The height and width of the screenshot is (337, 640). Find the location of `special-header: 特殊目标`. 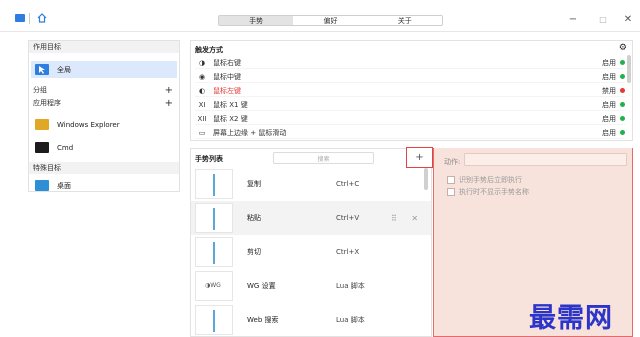

special-header: 特殊目标 is located at coordinates (104, 168).